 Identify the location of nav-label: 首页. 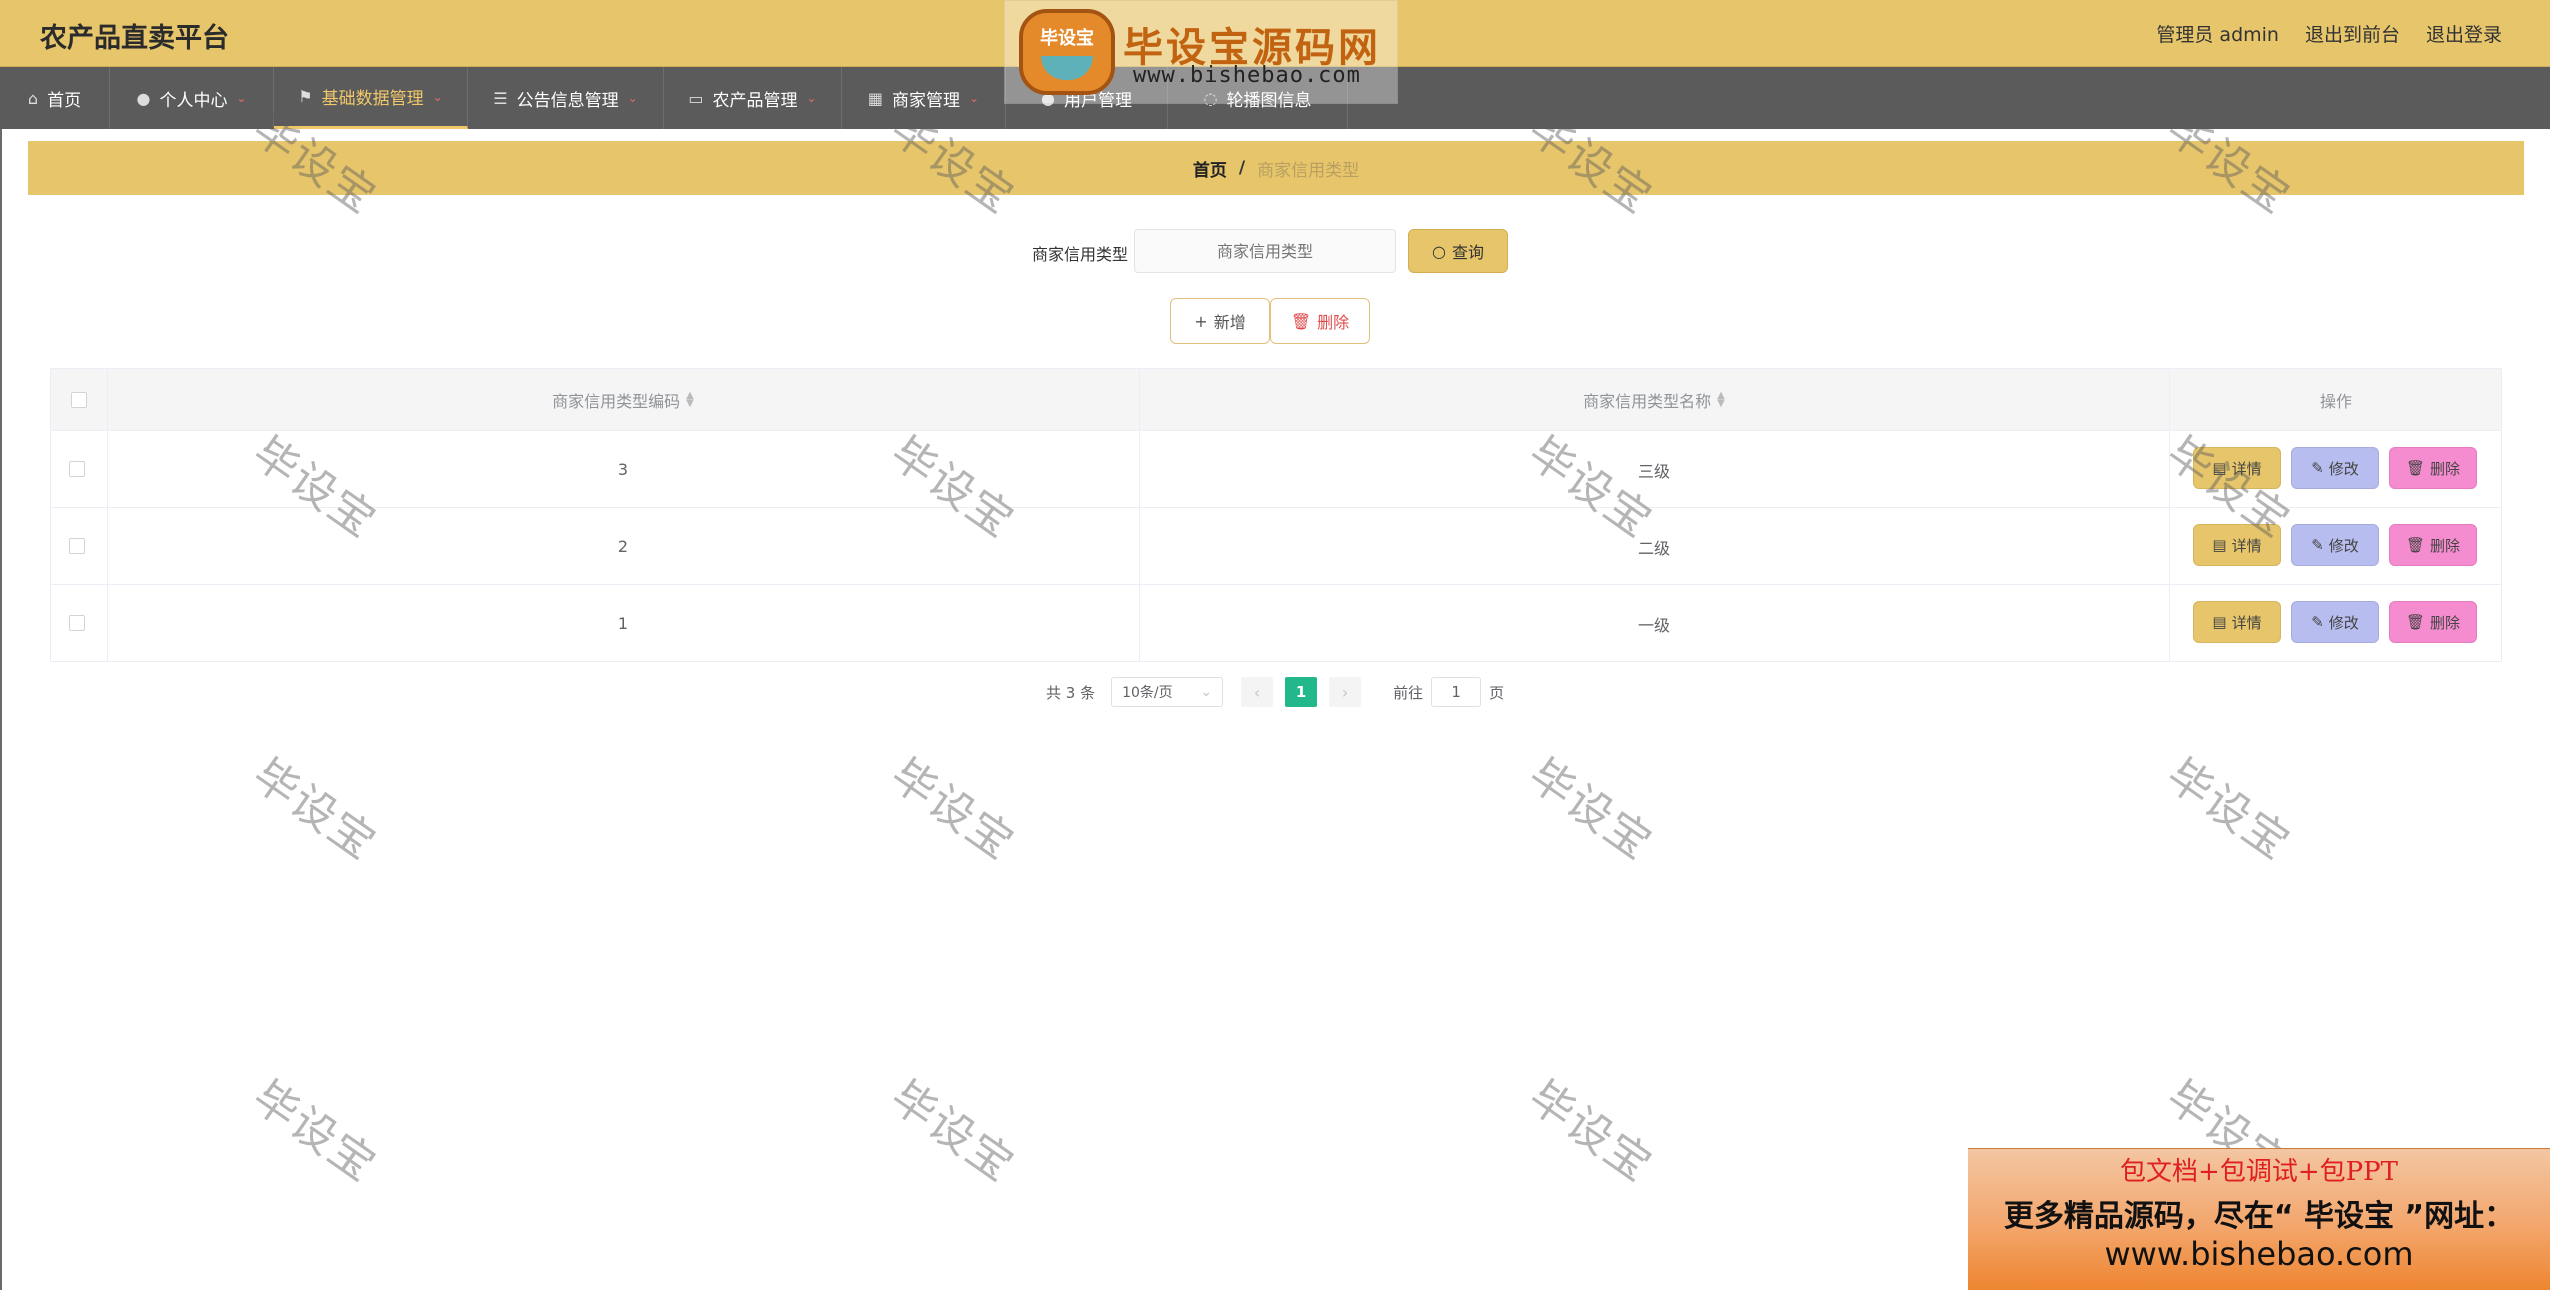
(64, 100).